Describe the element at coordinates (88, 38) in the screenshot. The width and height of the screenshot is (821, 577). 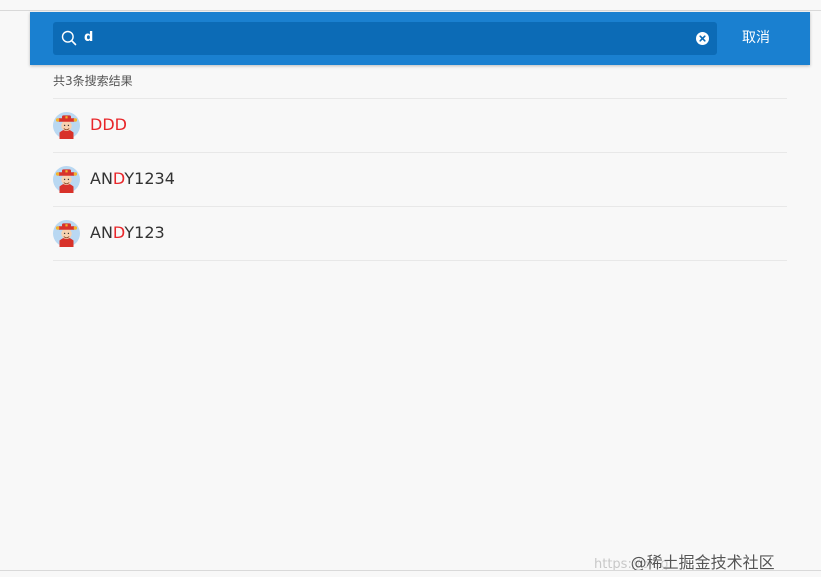
I see `search-input: d` at that location.